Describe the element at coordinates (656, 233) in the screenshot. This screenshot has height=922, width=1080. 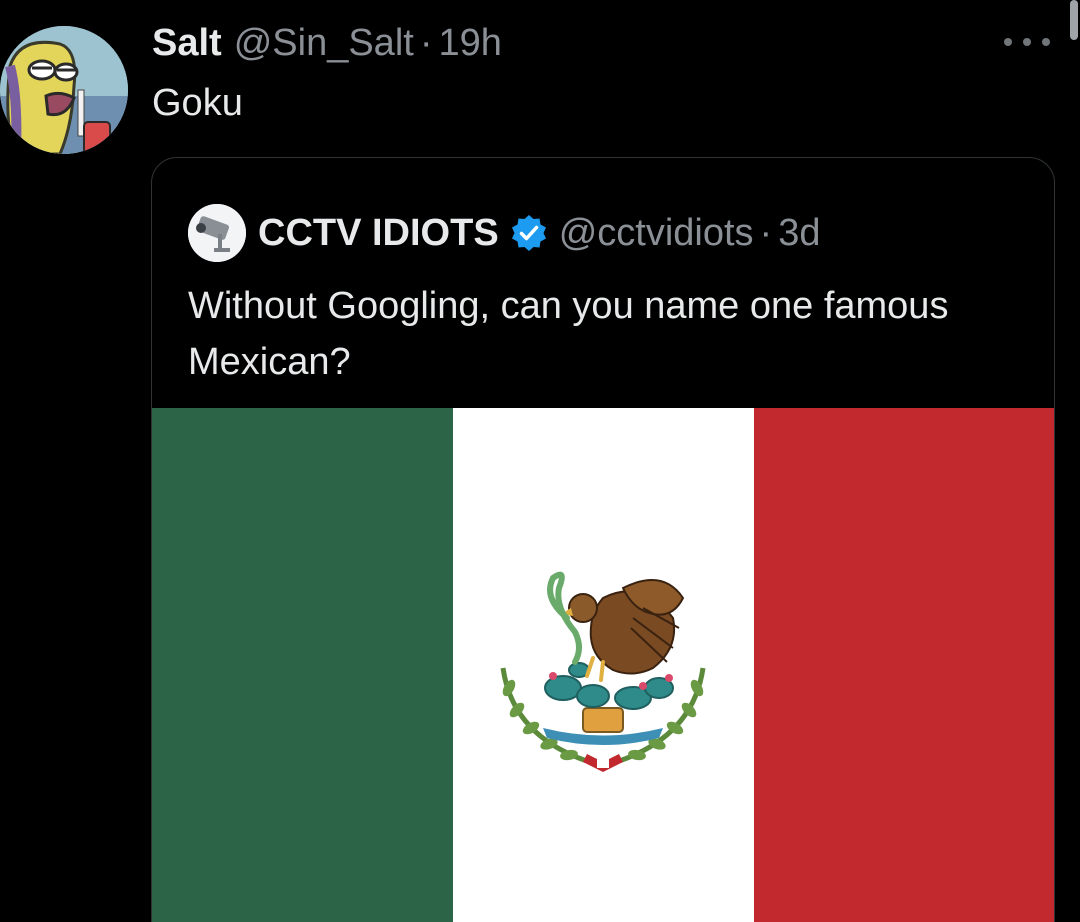
I see `quoted-handle: @cctvidiots` at that location.